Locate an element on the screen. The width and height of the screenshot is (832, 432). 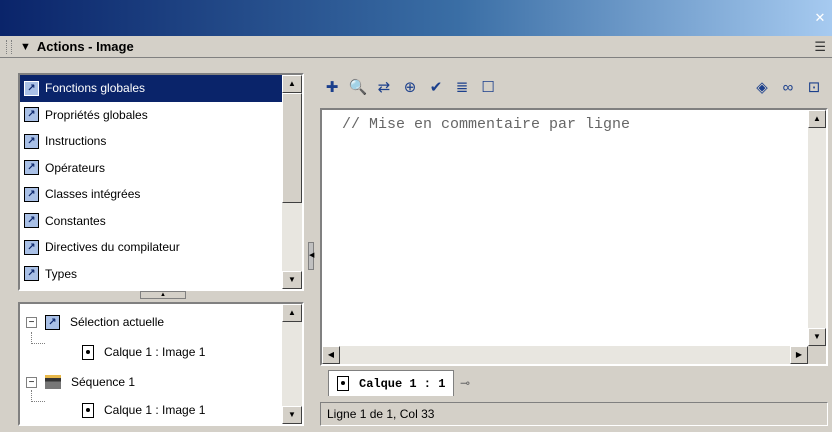
find-icon: 🔍 is located at coordinates (358, 87).